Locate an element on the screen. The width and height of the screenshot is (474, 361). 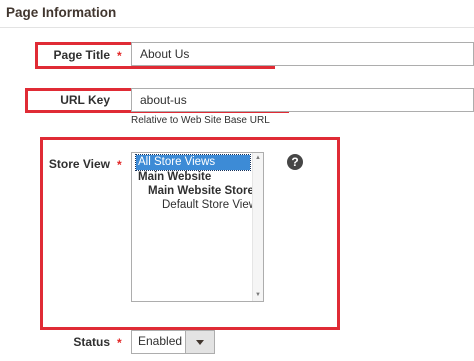
status-required-mark: * is located at coordinates (119, 343).